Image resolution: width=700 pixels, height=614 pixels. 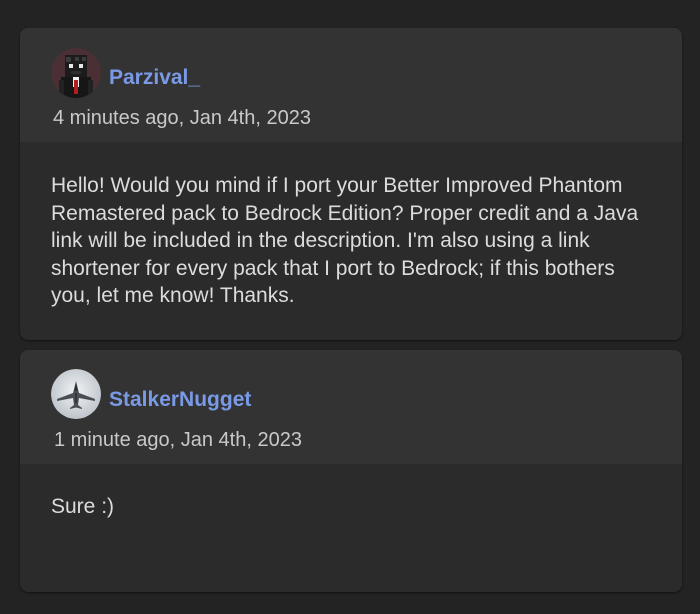 I want to click on pixel-character-avatar-icon, so click(x=76, y=73).